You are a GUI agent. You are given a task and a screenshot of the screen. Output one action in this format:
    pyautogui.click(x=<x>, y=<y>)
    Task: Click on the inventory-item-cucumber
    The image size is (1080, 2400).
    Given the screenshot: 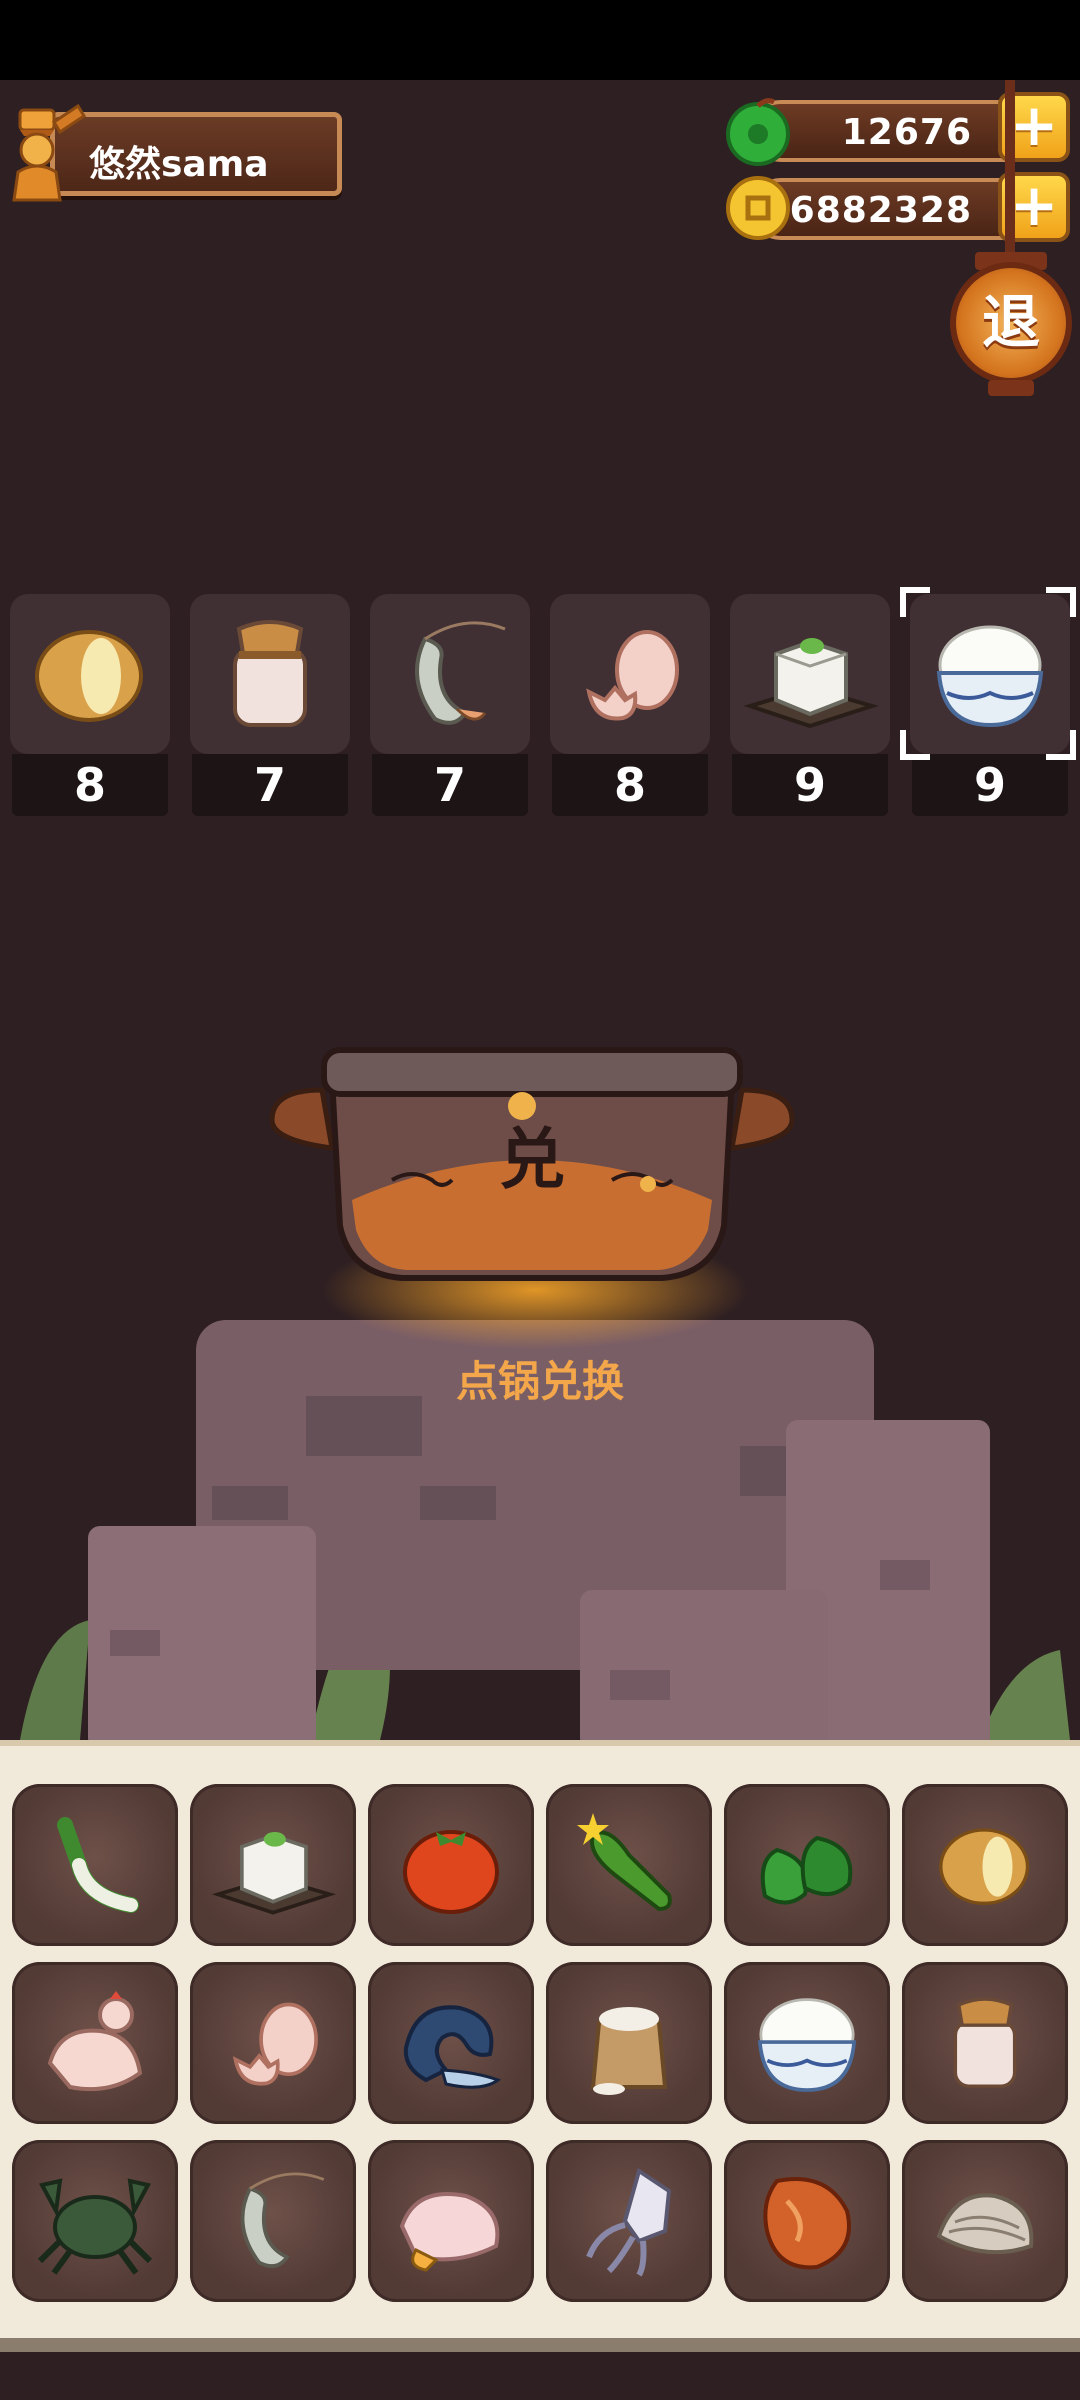 What is the action you would take?
    pyautogui.click(x=629, y=1865)
    